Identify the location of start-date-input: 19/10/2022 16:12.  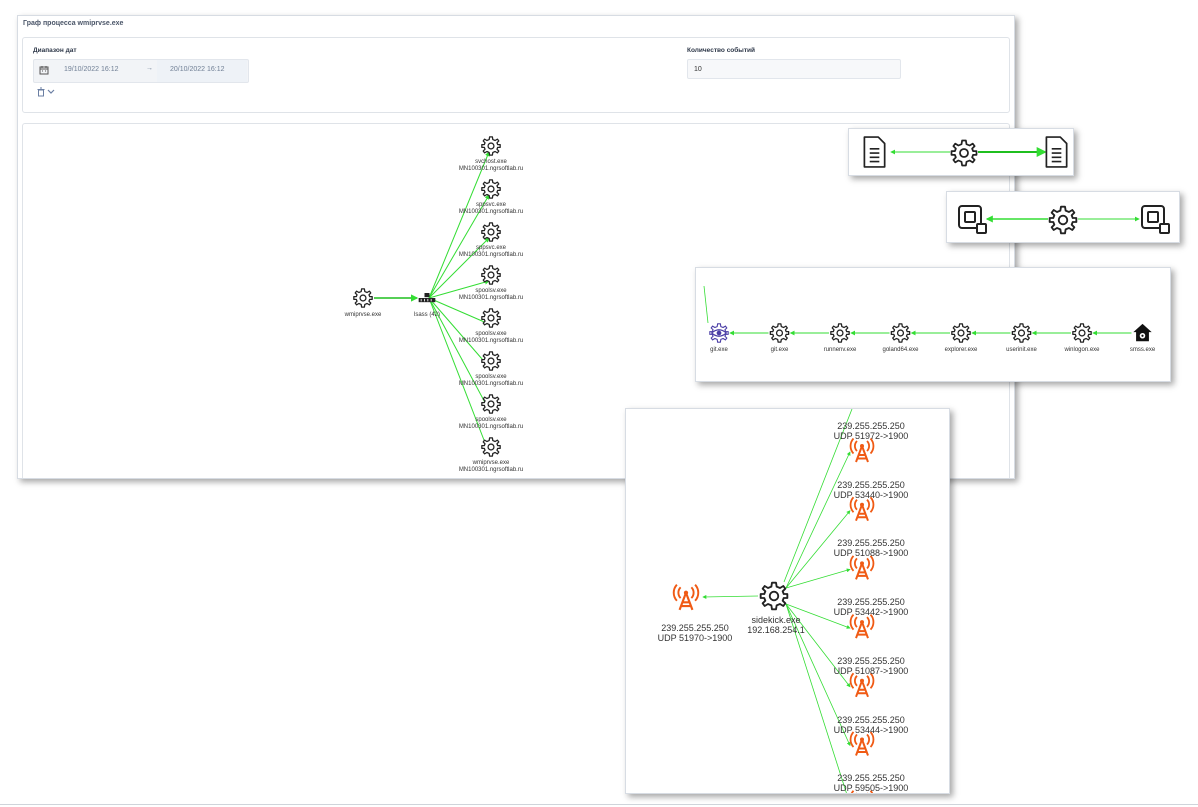
(91, 69).